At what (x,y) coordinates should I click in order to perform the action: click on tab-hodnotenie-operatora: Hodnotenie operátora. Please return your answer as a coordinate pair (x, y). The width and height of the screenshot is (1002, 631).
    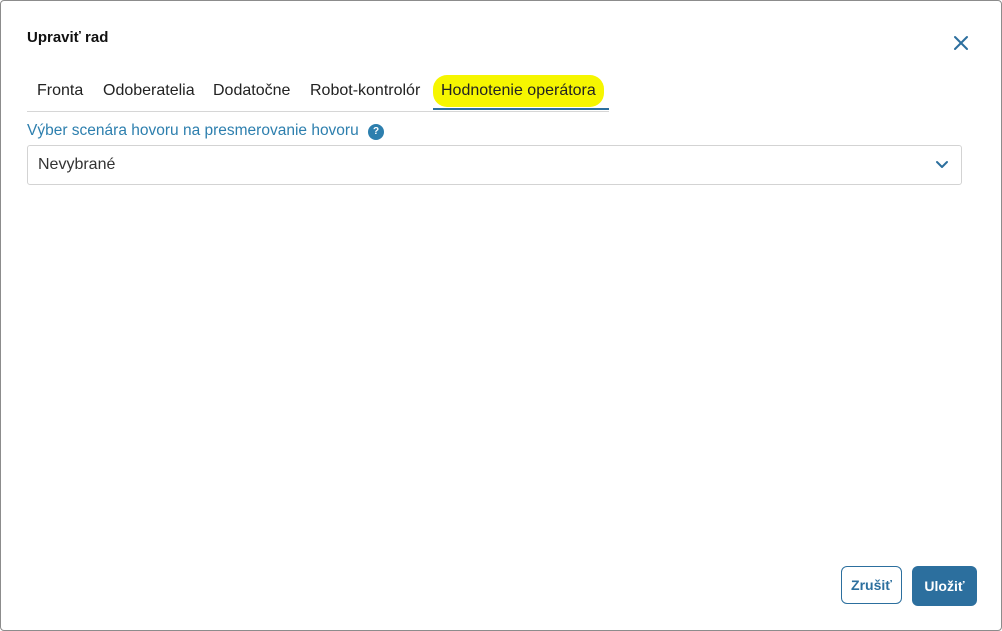
    Looking at the image, I should click on (518, 91).